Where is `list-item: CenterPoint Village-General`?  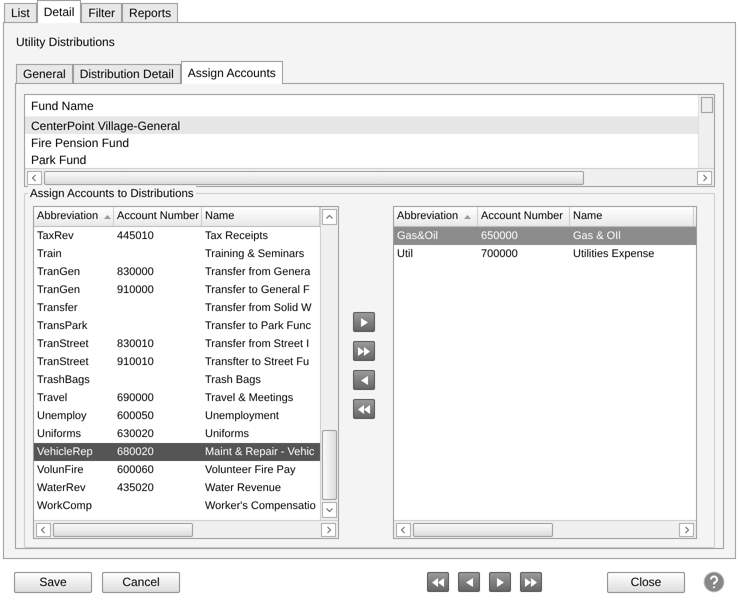 list-item: CenterPoint Village-General is located at coordinates (361, 125).